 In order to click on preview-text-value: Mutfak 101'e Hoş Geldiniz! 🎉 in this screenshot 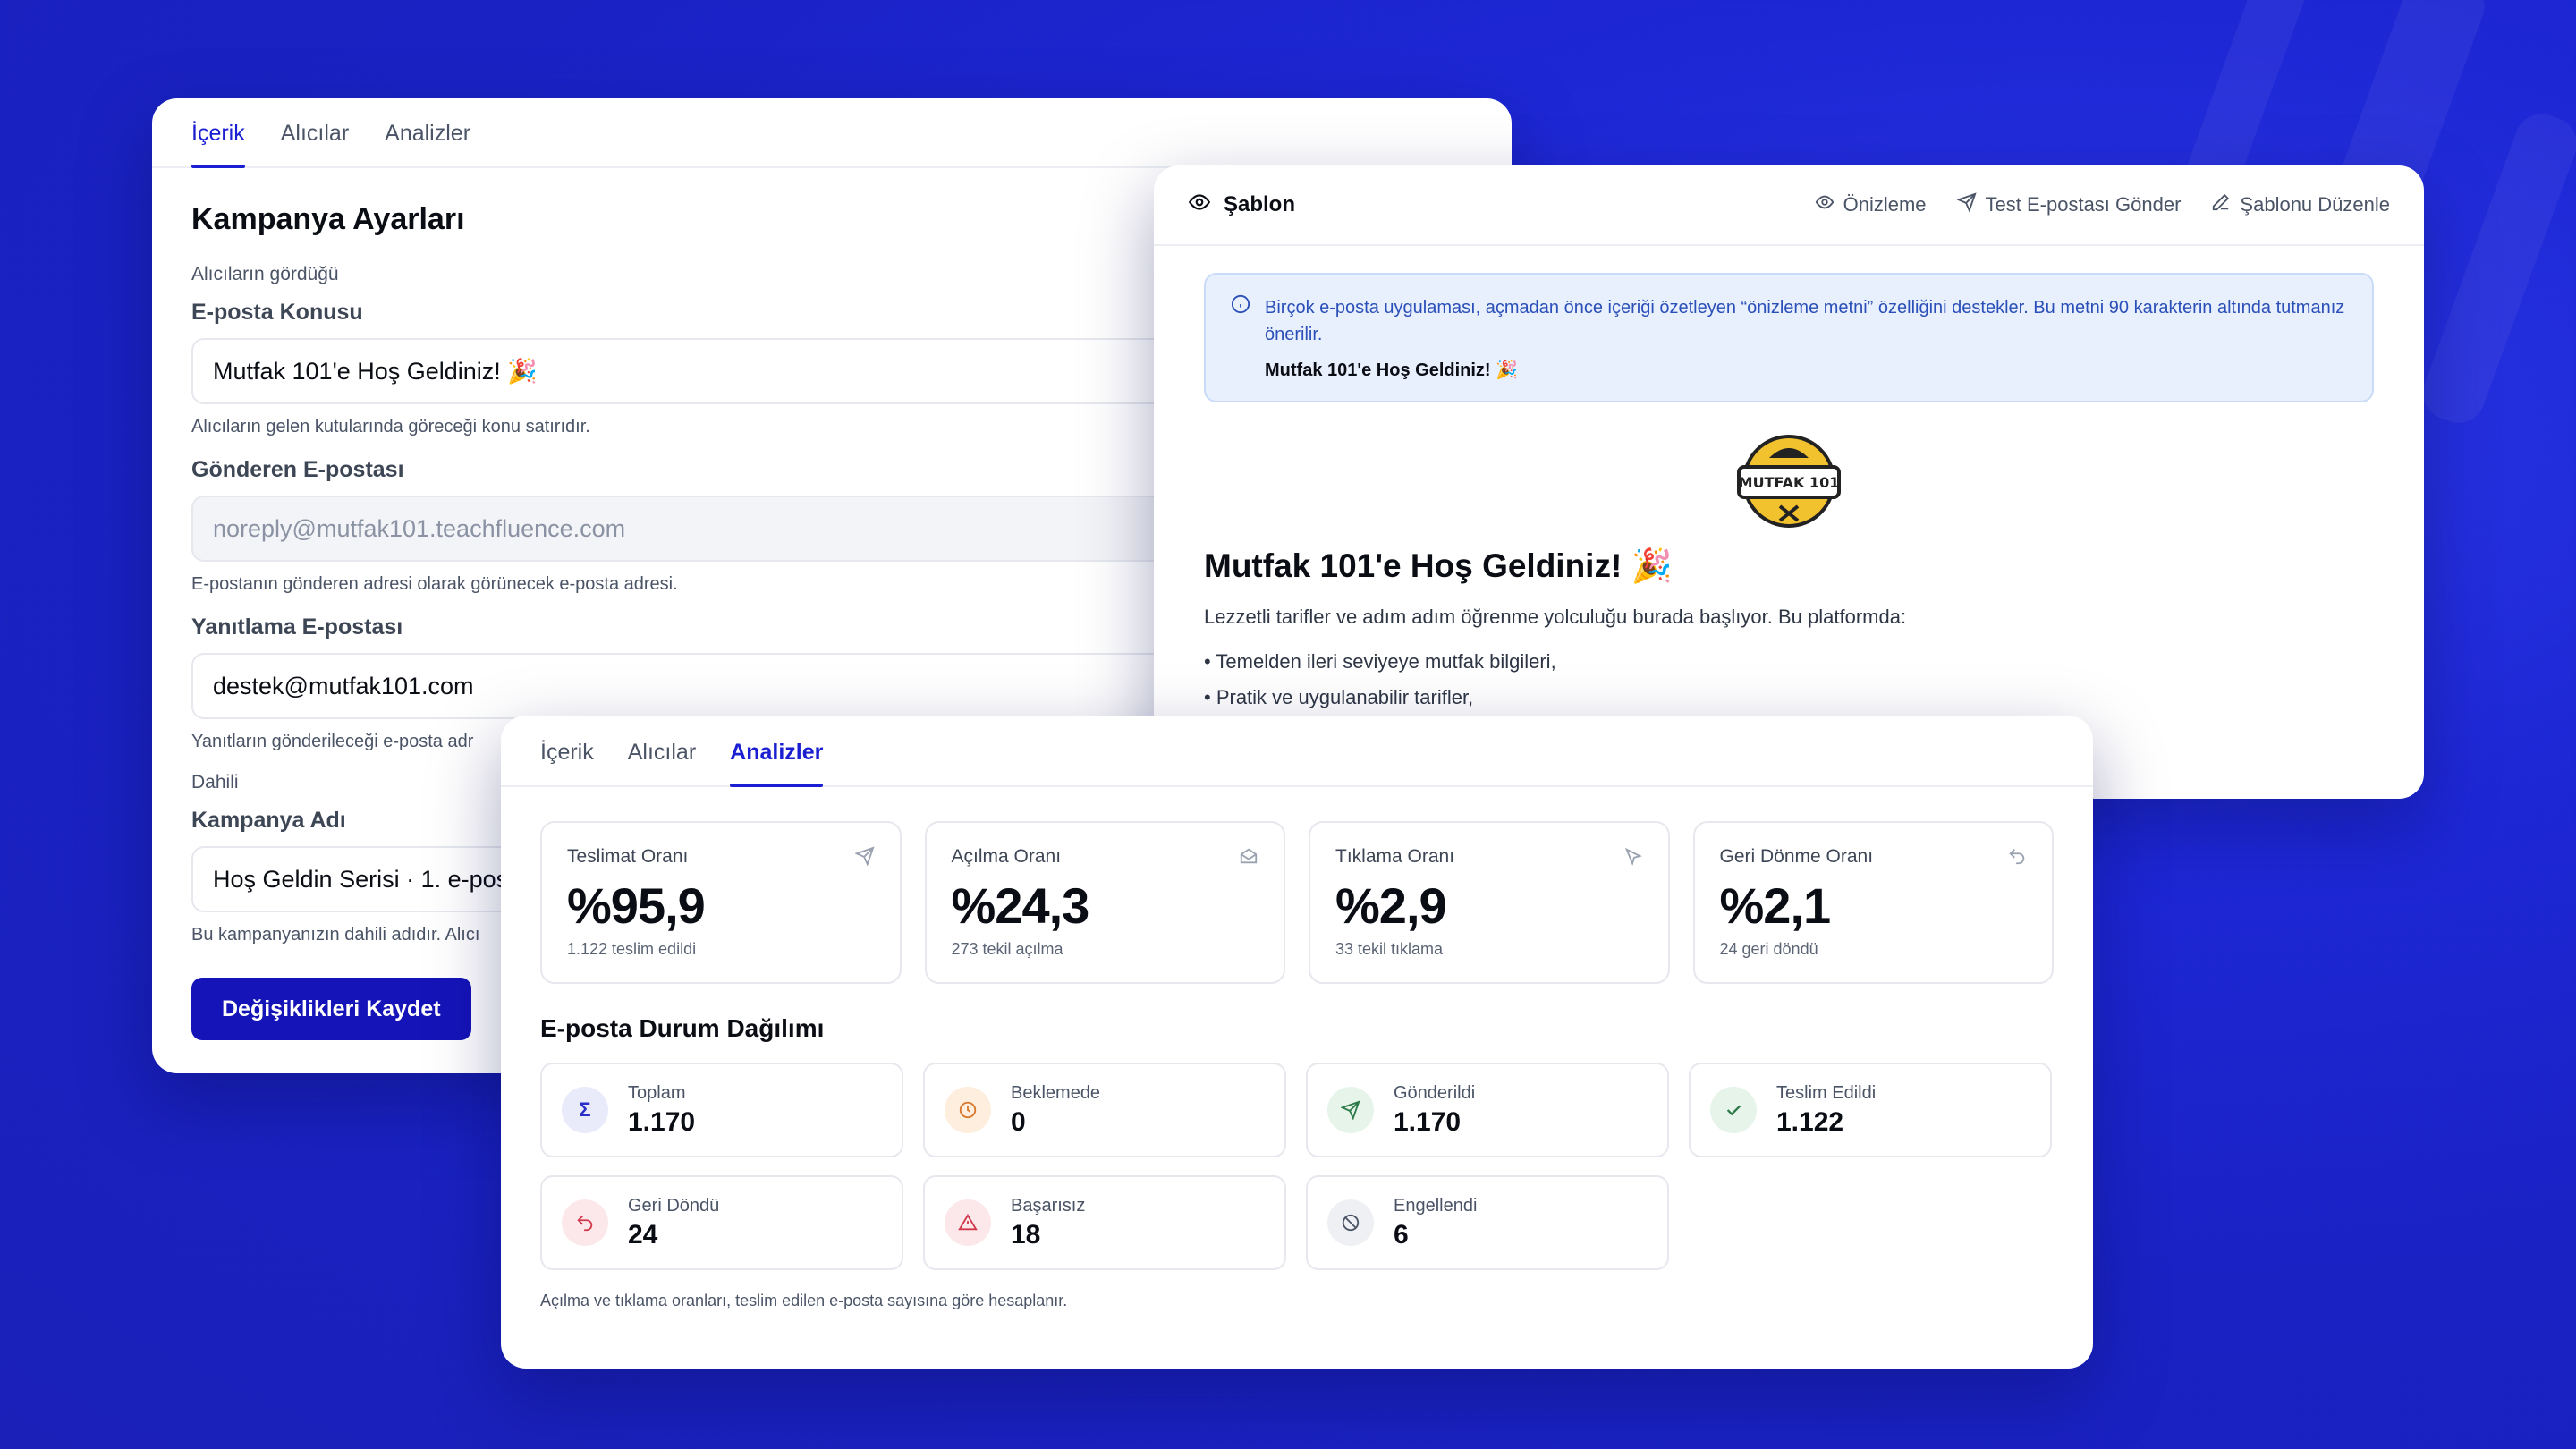, I will do `click(1392, 370)`.